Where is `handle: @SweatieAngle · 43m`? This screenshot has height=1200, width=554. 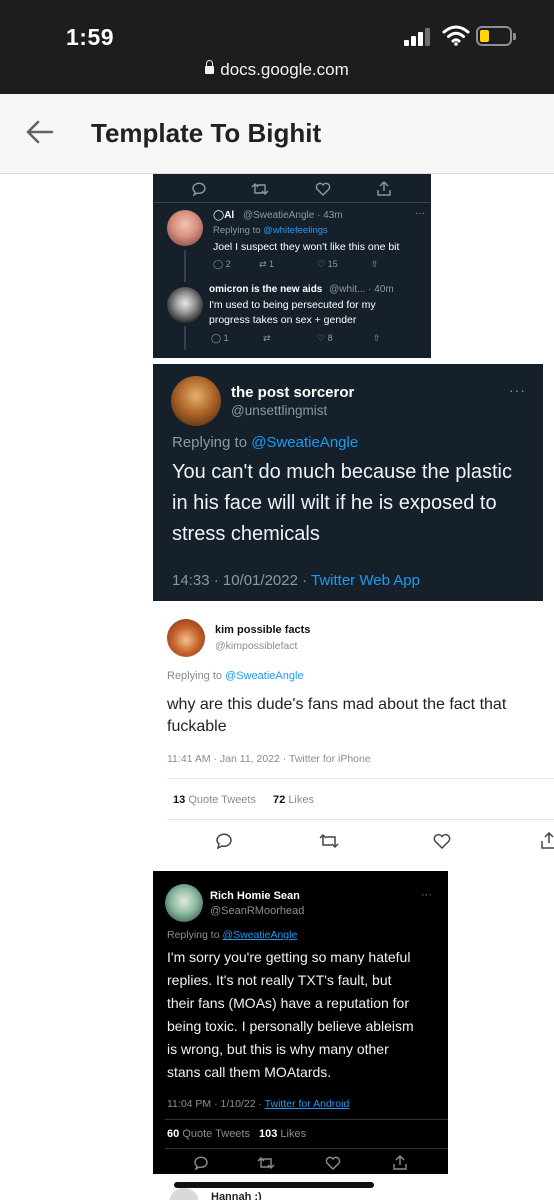 handle: @SweatieAngle · 43m is located at coordinates (292, 215).